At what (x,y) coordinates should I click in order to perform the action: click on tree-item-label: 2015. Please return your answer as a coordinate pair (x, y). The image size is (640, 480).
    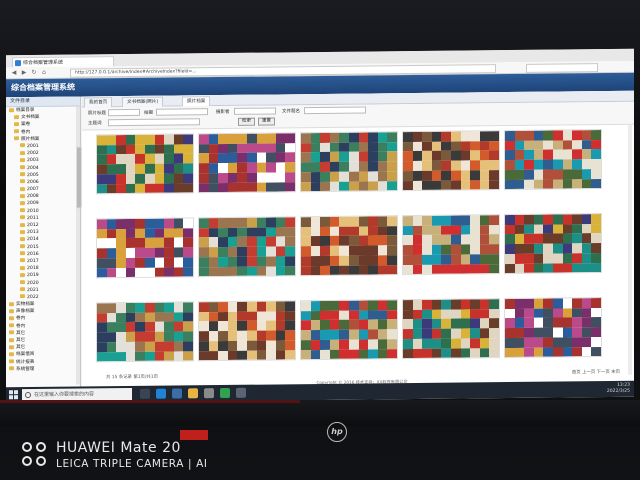
    Looking at the image, I should click on (33, 247).